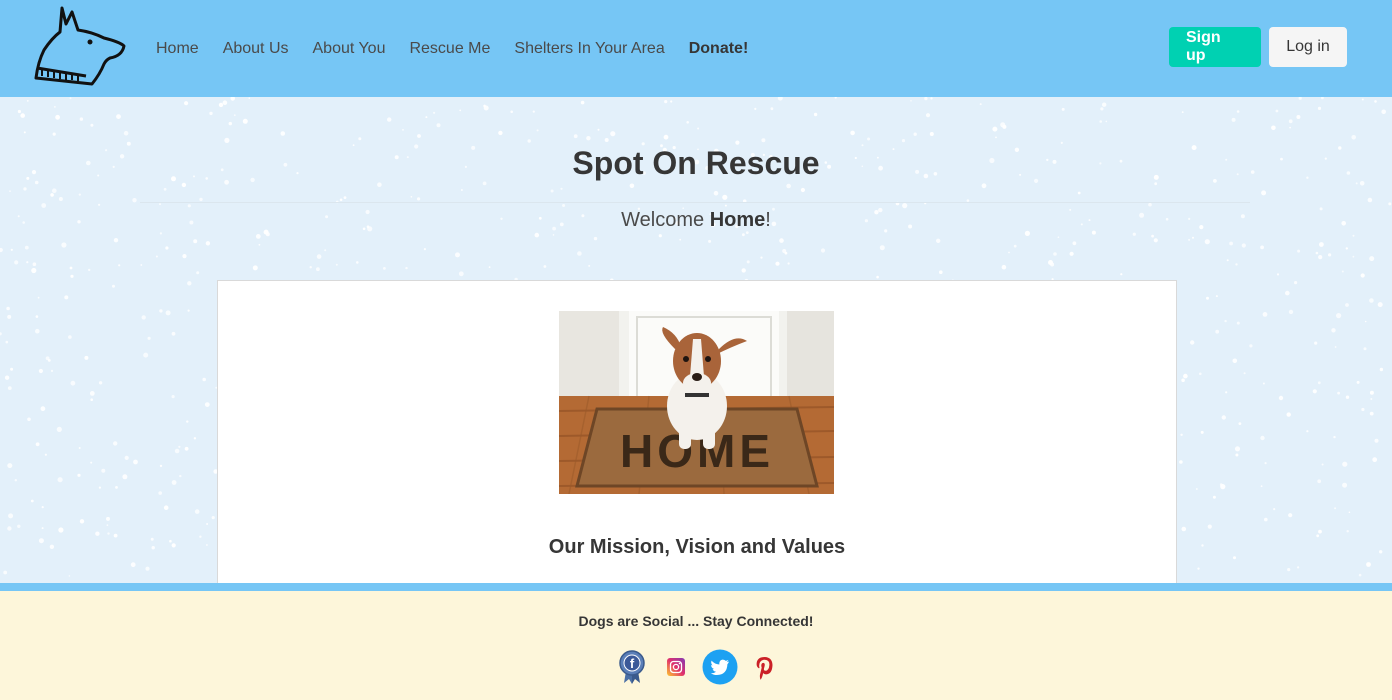 The image size is (1392, 700). I want to click on pinterest-icon, so click(764, 667).